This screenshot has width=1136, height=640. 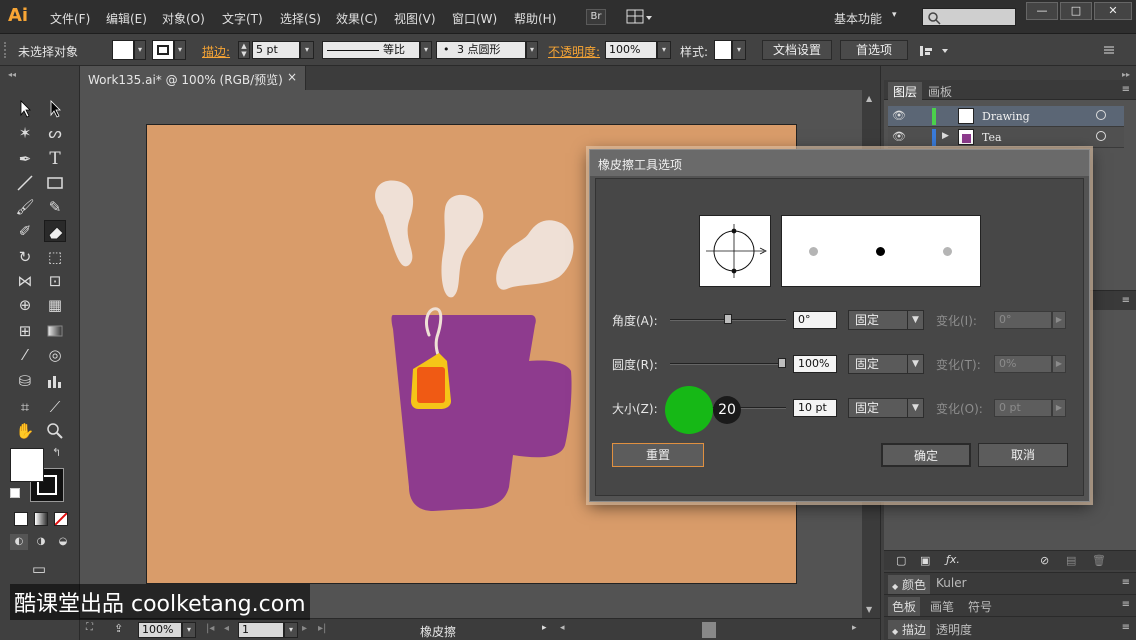 I want to click on color-panel-menu-icon: ≡, so click(x=1126, y=582).